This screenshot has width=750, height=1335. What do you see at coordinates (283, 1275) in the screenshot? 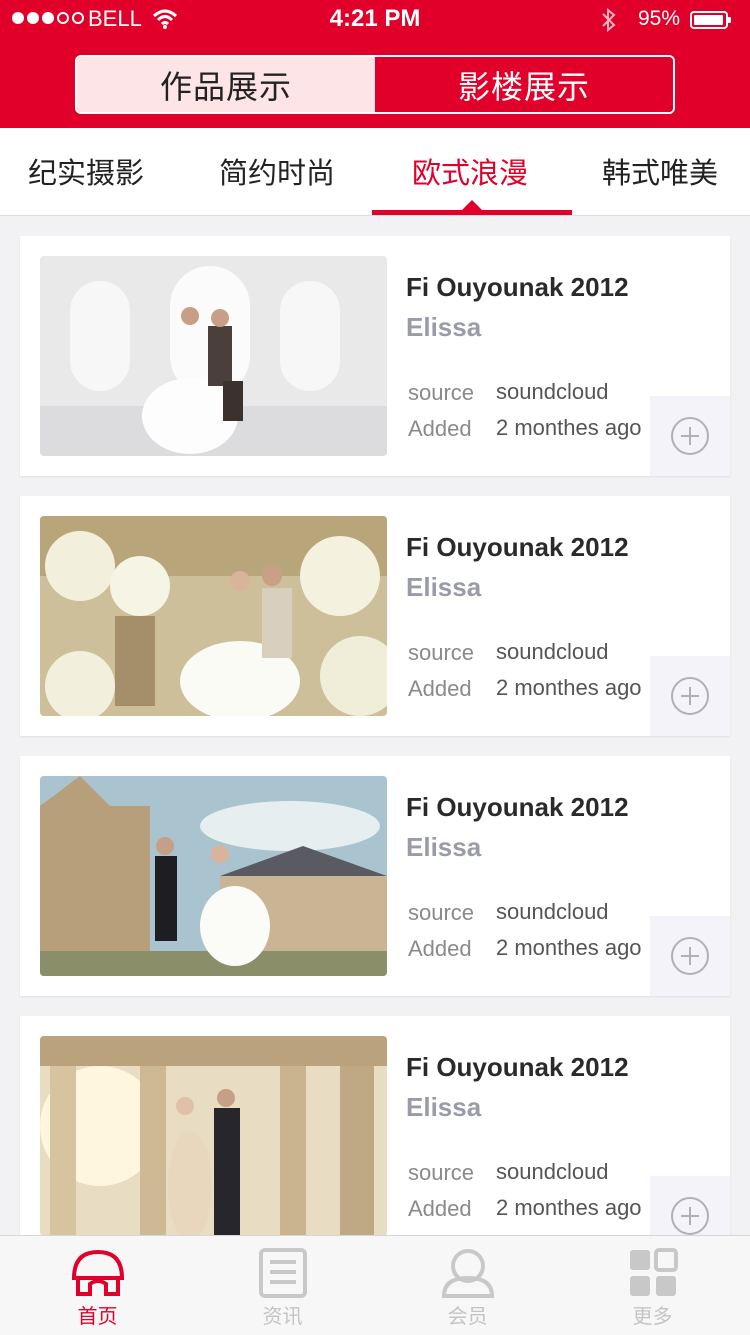
I see `news-list-icon` at bounding box center [283, 1275].